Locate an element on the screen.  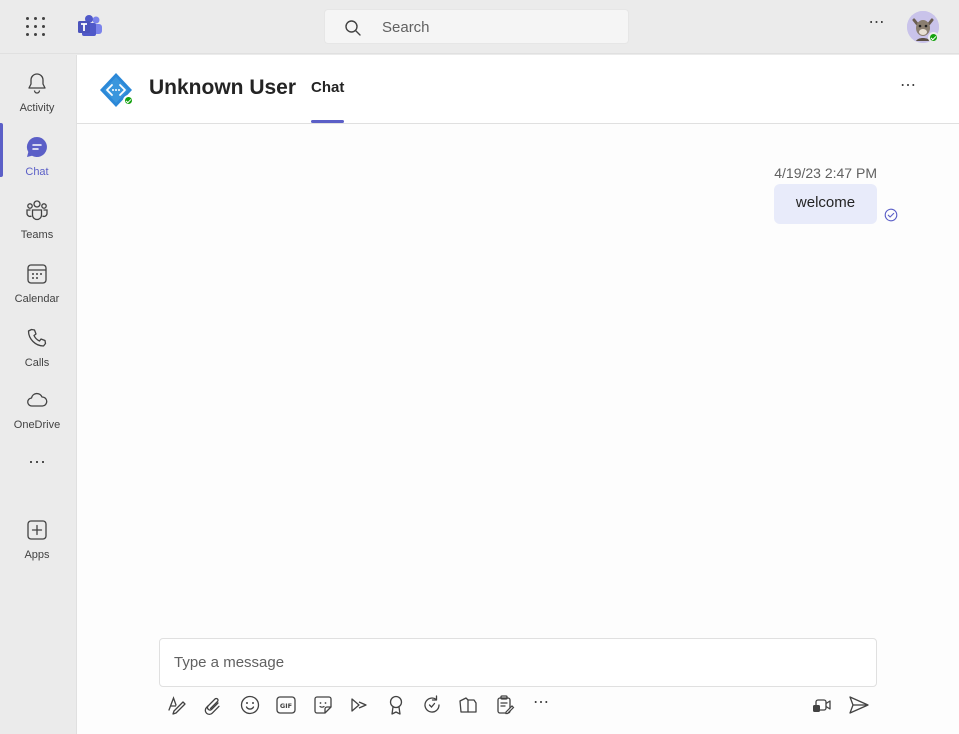
chat-more-options-icon: ⋯ is located at coordinates (908, 88).